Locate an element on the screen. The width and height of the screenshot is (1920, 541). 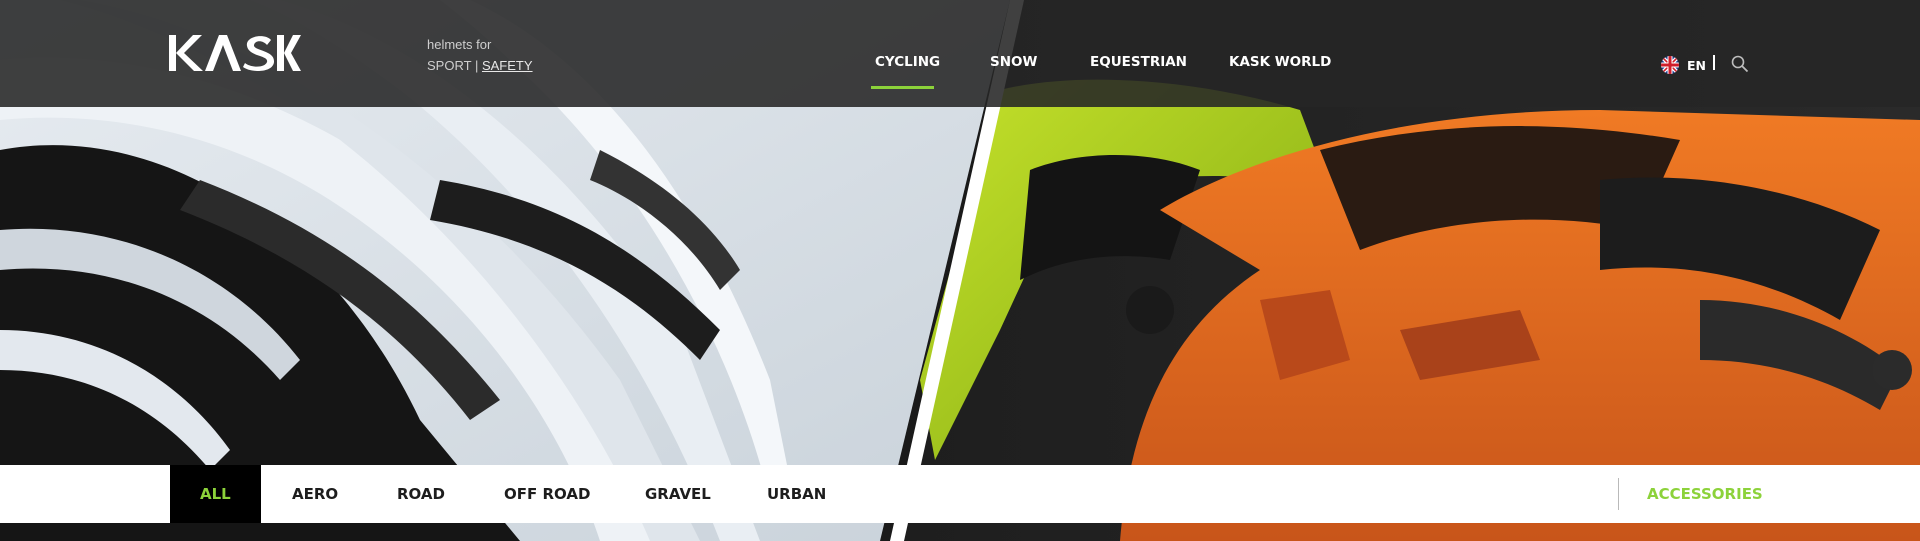
tagline-sport: SPORT is located at coordinates (449, 65).